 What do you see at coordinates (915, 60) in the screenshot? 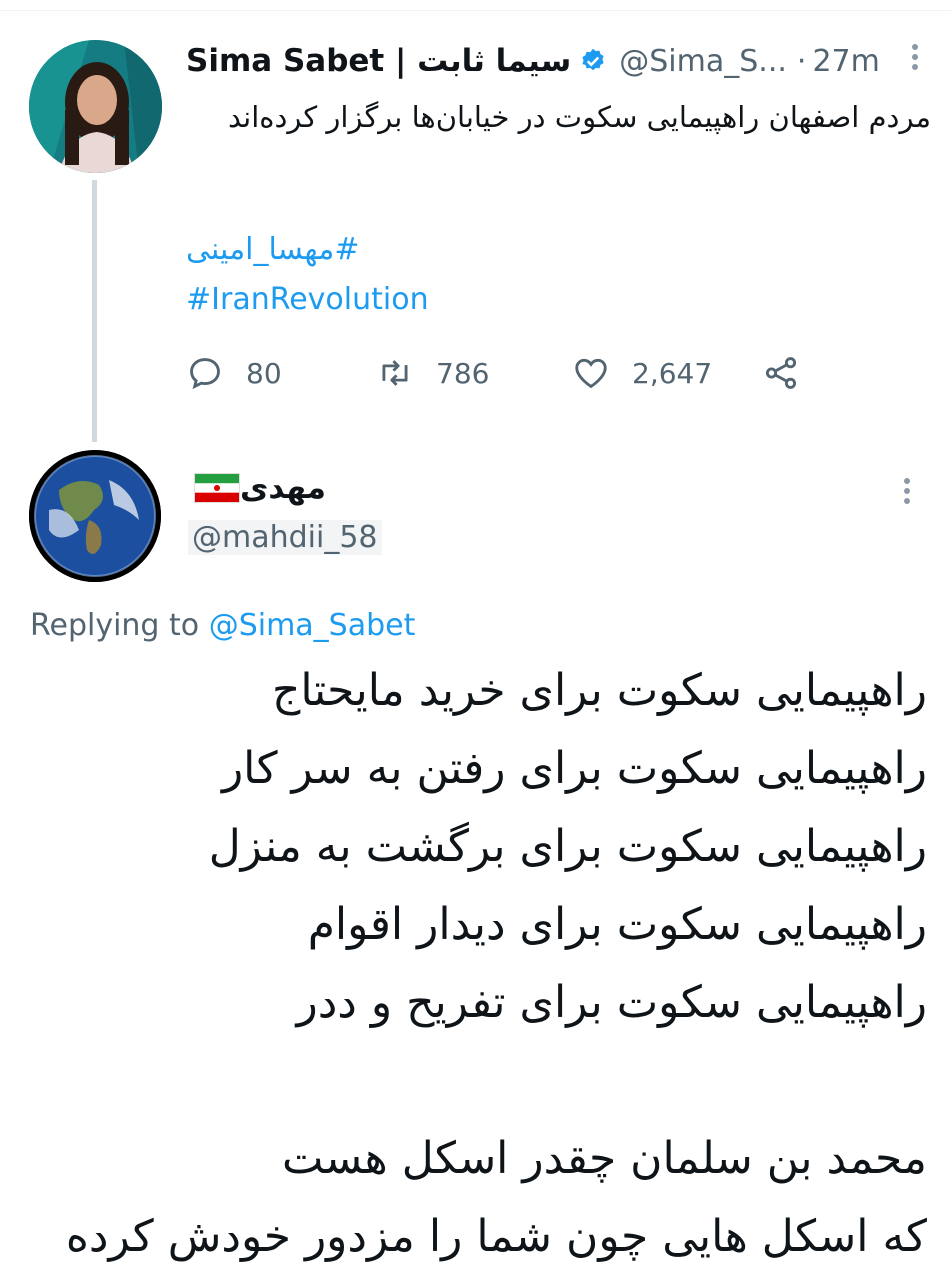
I see `more-icon` at bounding box center [915, 60].